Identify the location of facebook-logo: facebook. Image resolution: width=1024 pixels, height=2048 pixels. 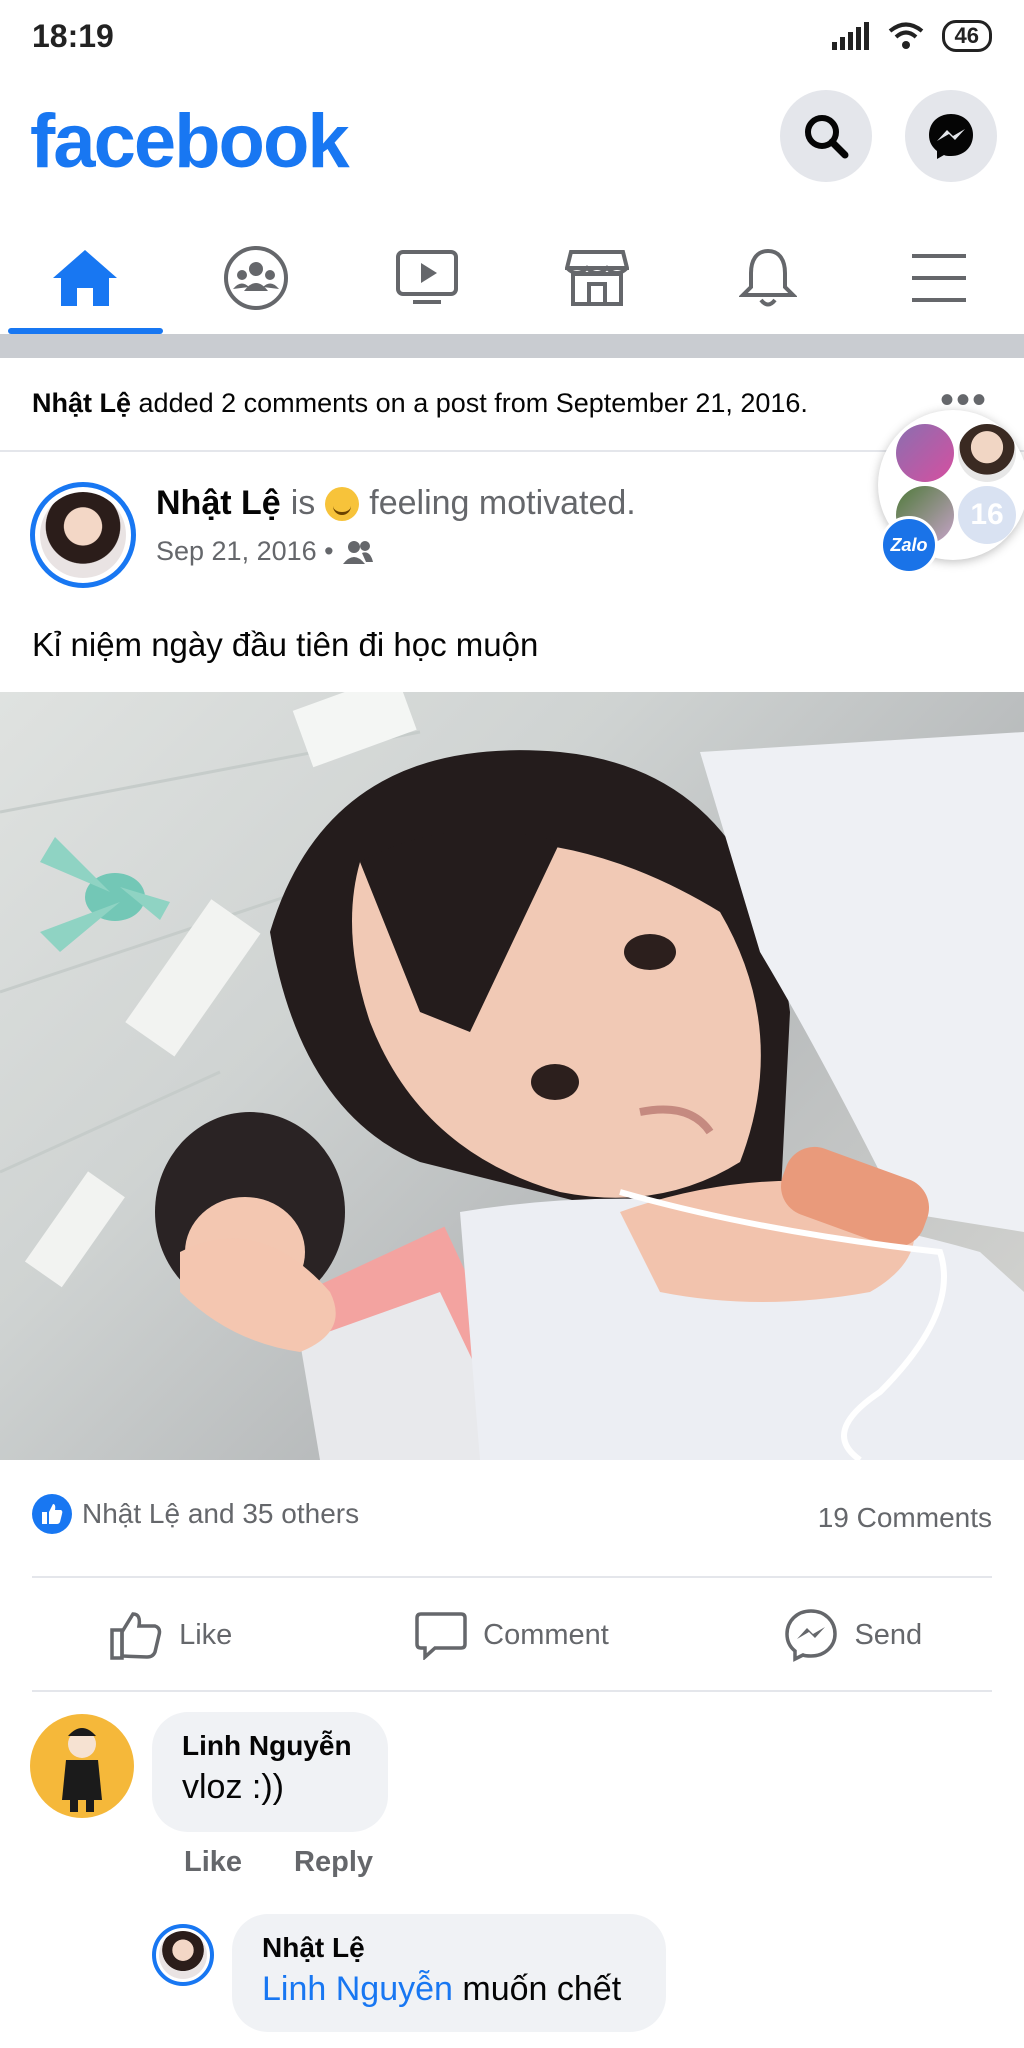
(190, 141).